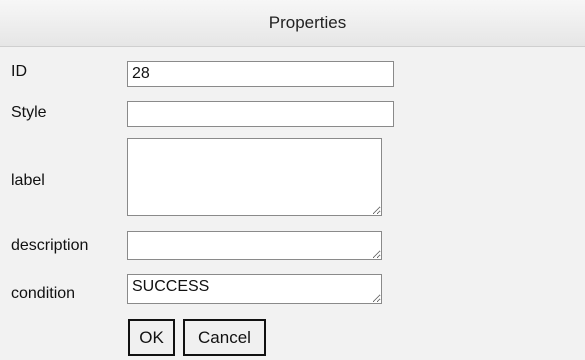  What do you see at coordinates (29, 112) in the screenshot?
I see `style-label: Style` at bounding box center [29, 112].